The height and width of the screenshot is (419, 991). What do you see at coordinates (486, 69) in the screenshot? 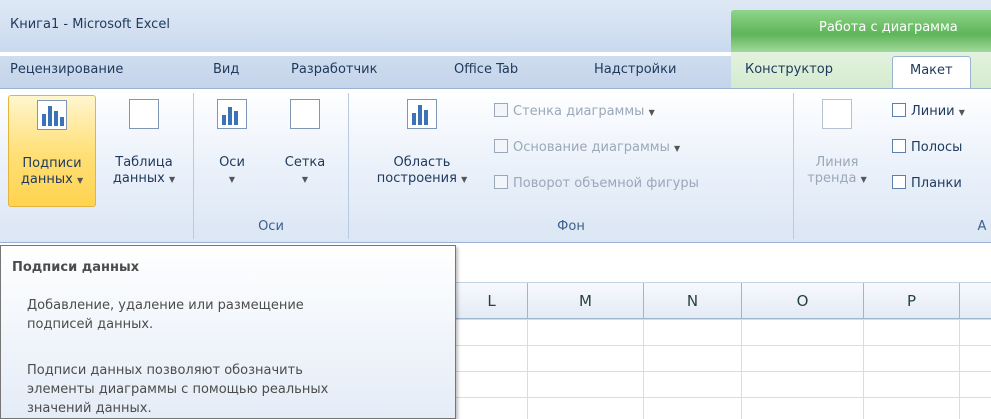
I see `tab-office-tab: Office Tab` at bounding box center [486, 69].